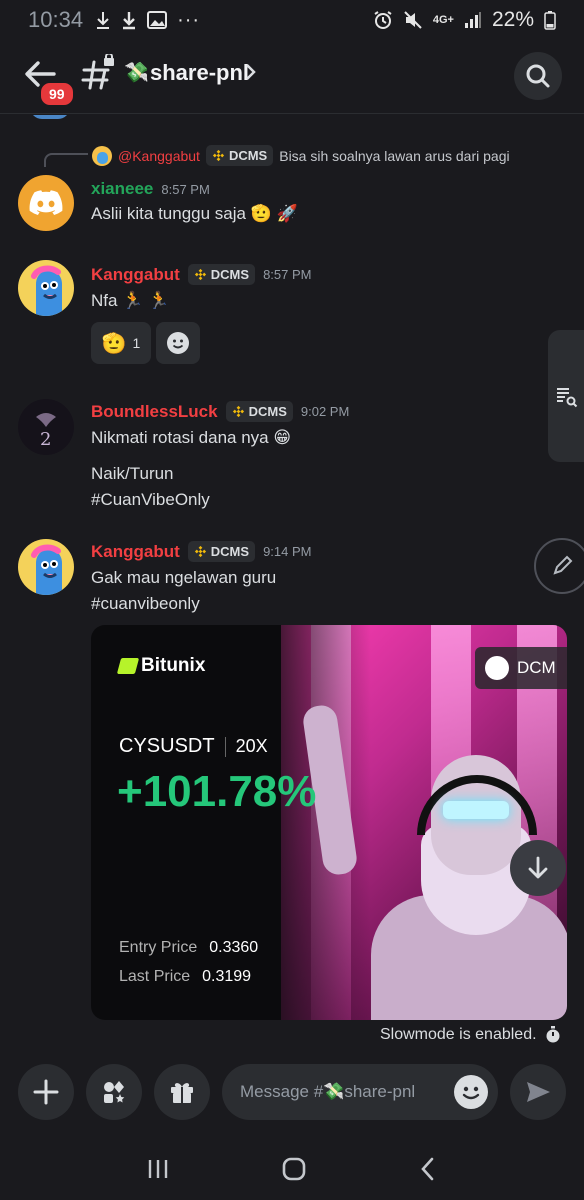 The height and width of the screenshot is (1200, 584). Describe the element at coordinates (292, 77) in the screenshot. I see `channel-header: 99 💸 share-pnl` at that location.